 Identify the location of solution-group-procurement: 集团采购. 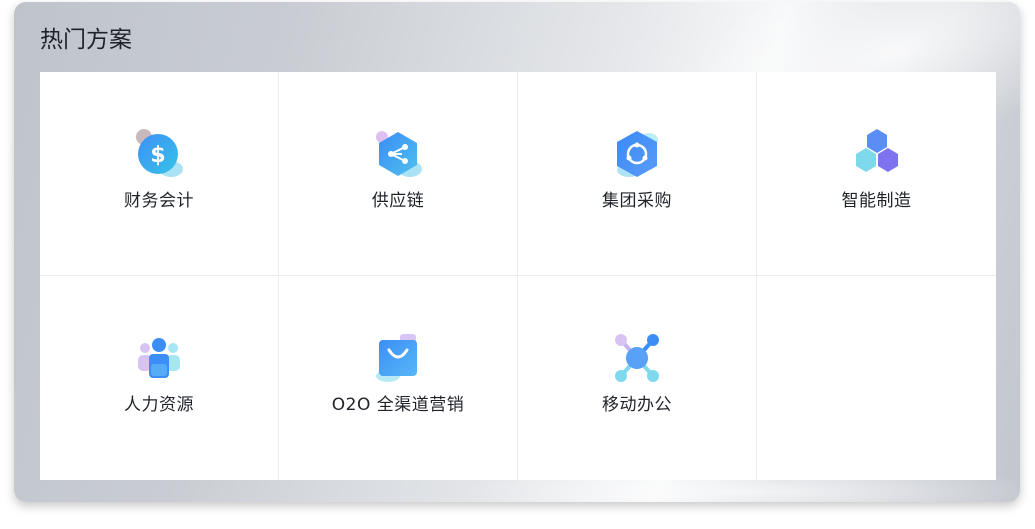
(637, 174).